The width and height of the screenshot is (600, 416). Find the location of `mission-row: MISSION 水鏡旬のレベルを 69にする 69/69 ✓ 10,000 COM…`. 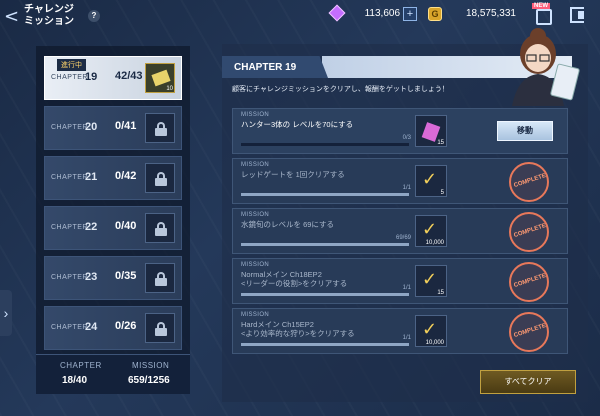

mission-row: MISSION 水鏡旬のレベルを 69にする 69/69 ✓ 10,000 COM… is located at coordinates (400, 231).